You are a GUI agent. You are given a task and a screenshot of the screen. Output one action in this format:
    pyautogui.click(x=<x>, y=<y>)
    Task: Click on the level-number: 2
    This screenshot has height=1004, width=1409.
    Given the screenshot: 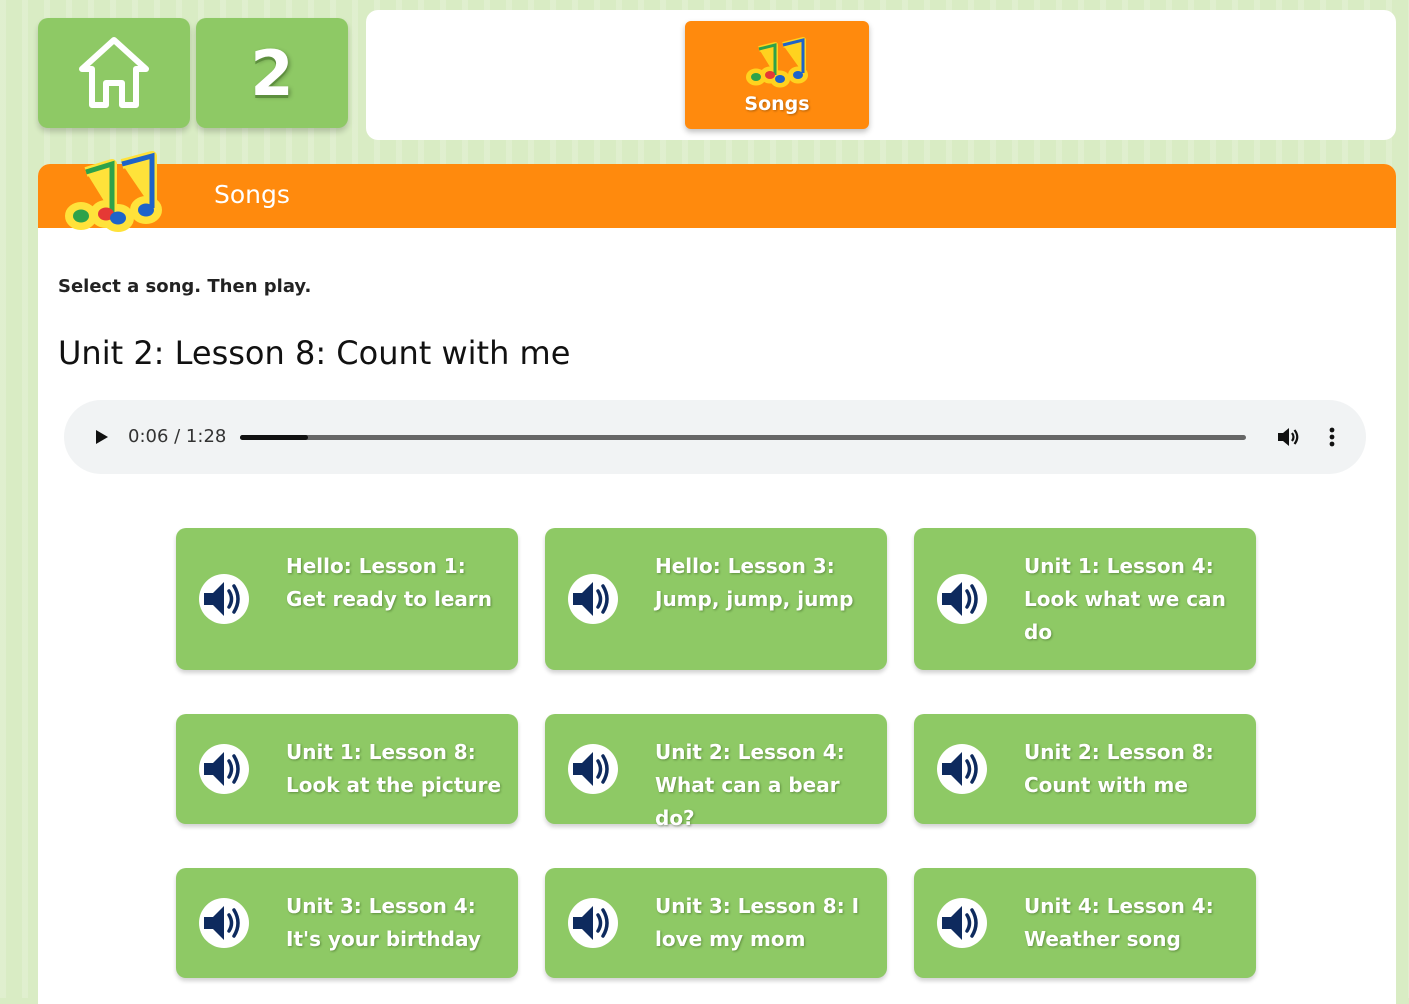 What is the action you would take?
    pyautogui.click(x=272, y=73)
    